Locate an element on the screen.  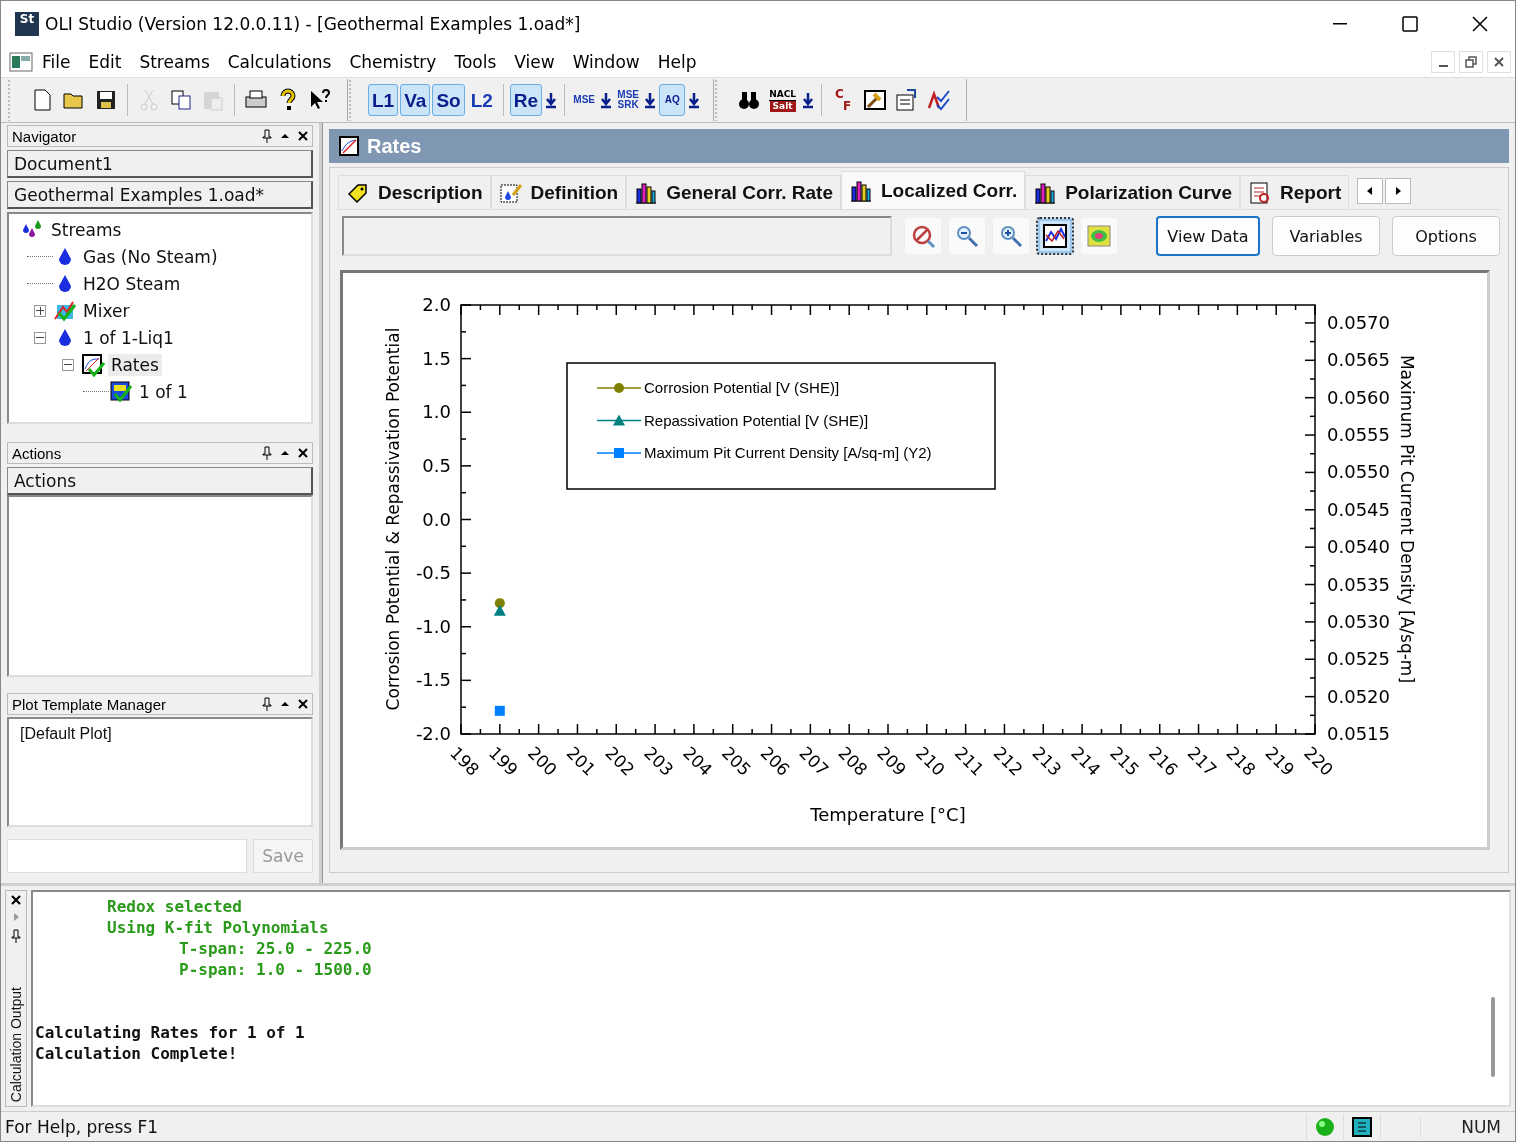
menu-item: Edit is located at coordinates (105, 62).